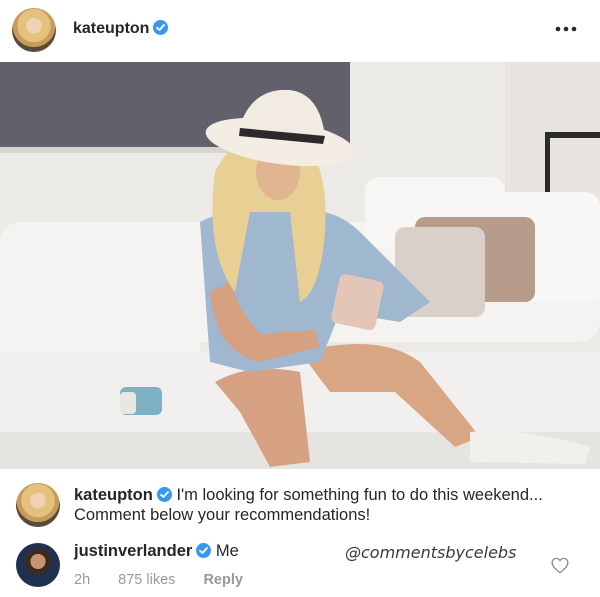 The image size is (600, 597). Describe the element at coordinates (34, 30) in the screenshot. I see `post-author-avatar` at that location.